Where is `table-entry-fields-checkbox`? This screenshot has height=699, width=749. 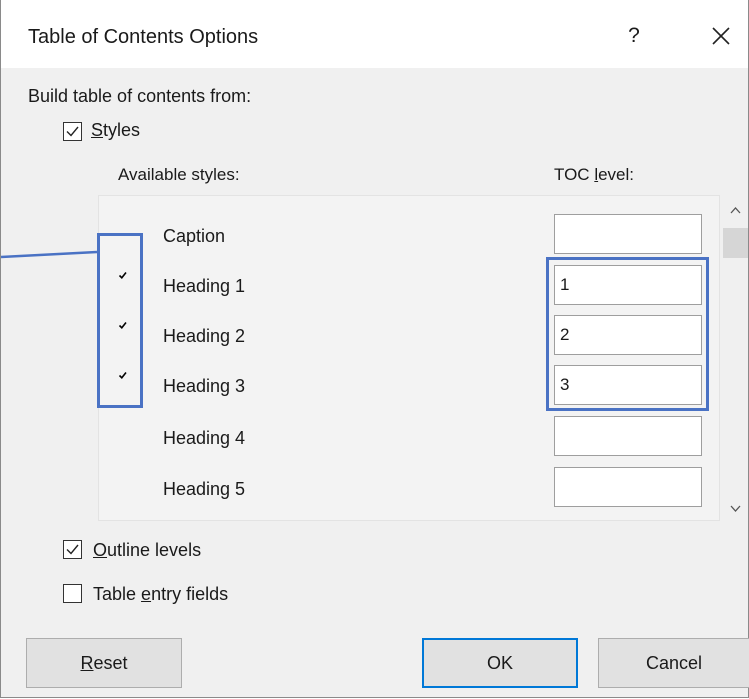
table-entry-fields-checkbox is located at coordinates (72, 593).